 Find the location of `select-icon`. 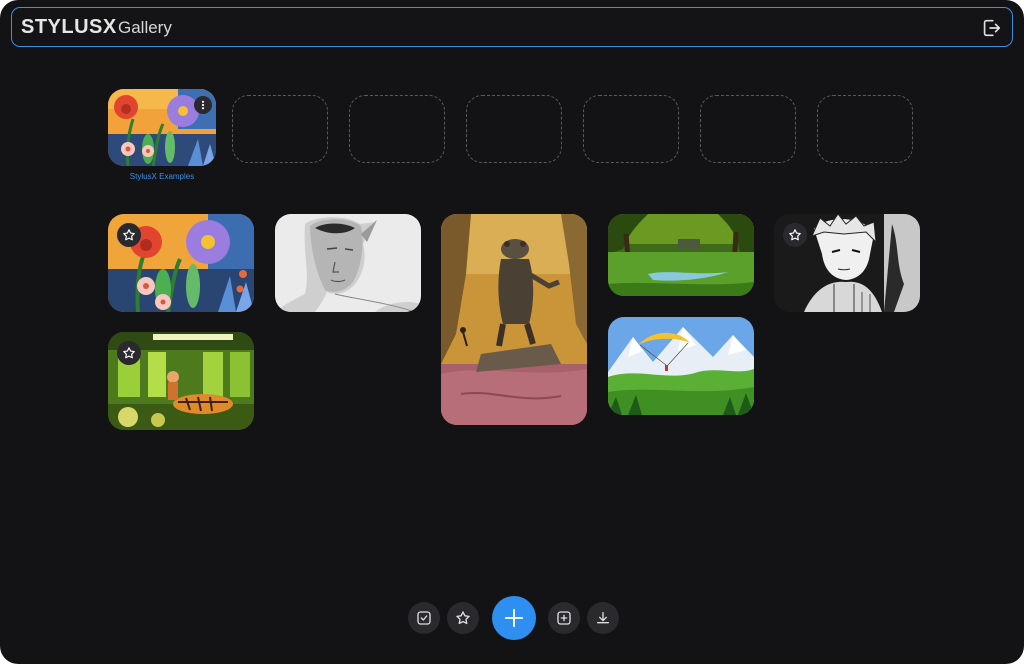

select-icon is located at coordinates (424, 618).